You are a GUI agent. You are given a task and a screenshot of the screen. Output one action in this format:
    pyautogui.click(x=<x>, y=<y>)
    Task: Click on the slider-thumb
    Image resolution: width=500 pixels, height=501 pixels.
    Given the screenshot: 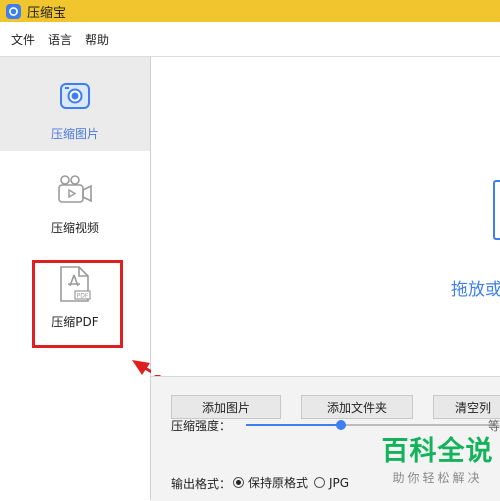 What is the action you would take?
    pyautogui.click(x=341, y=425)
    